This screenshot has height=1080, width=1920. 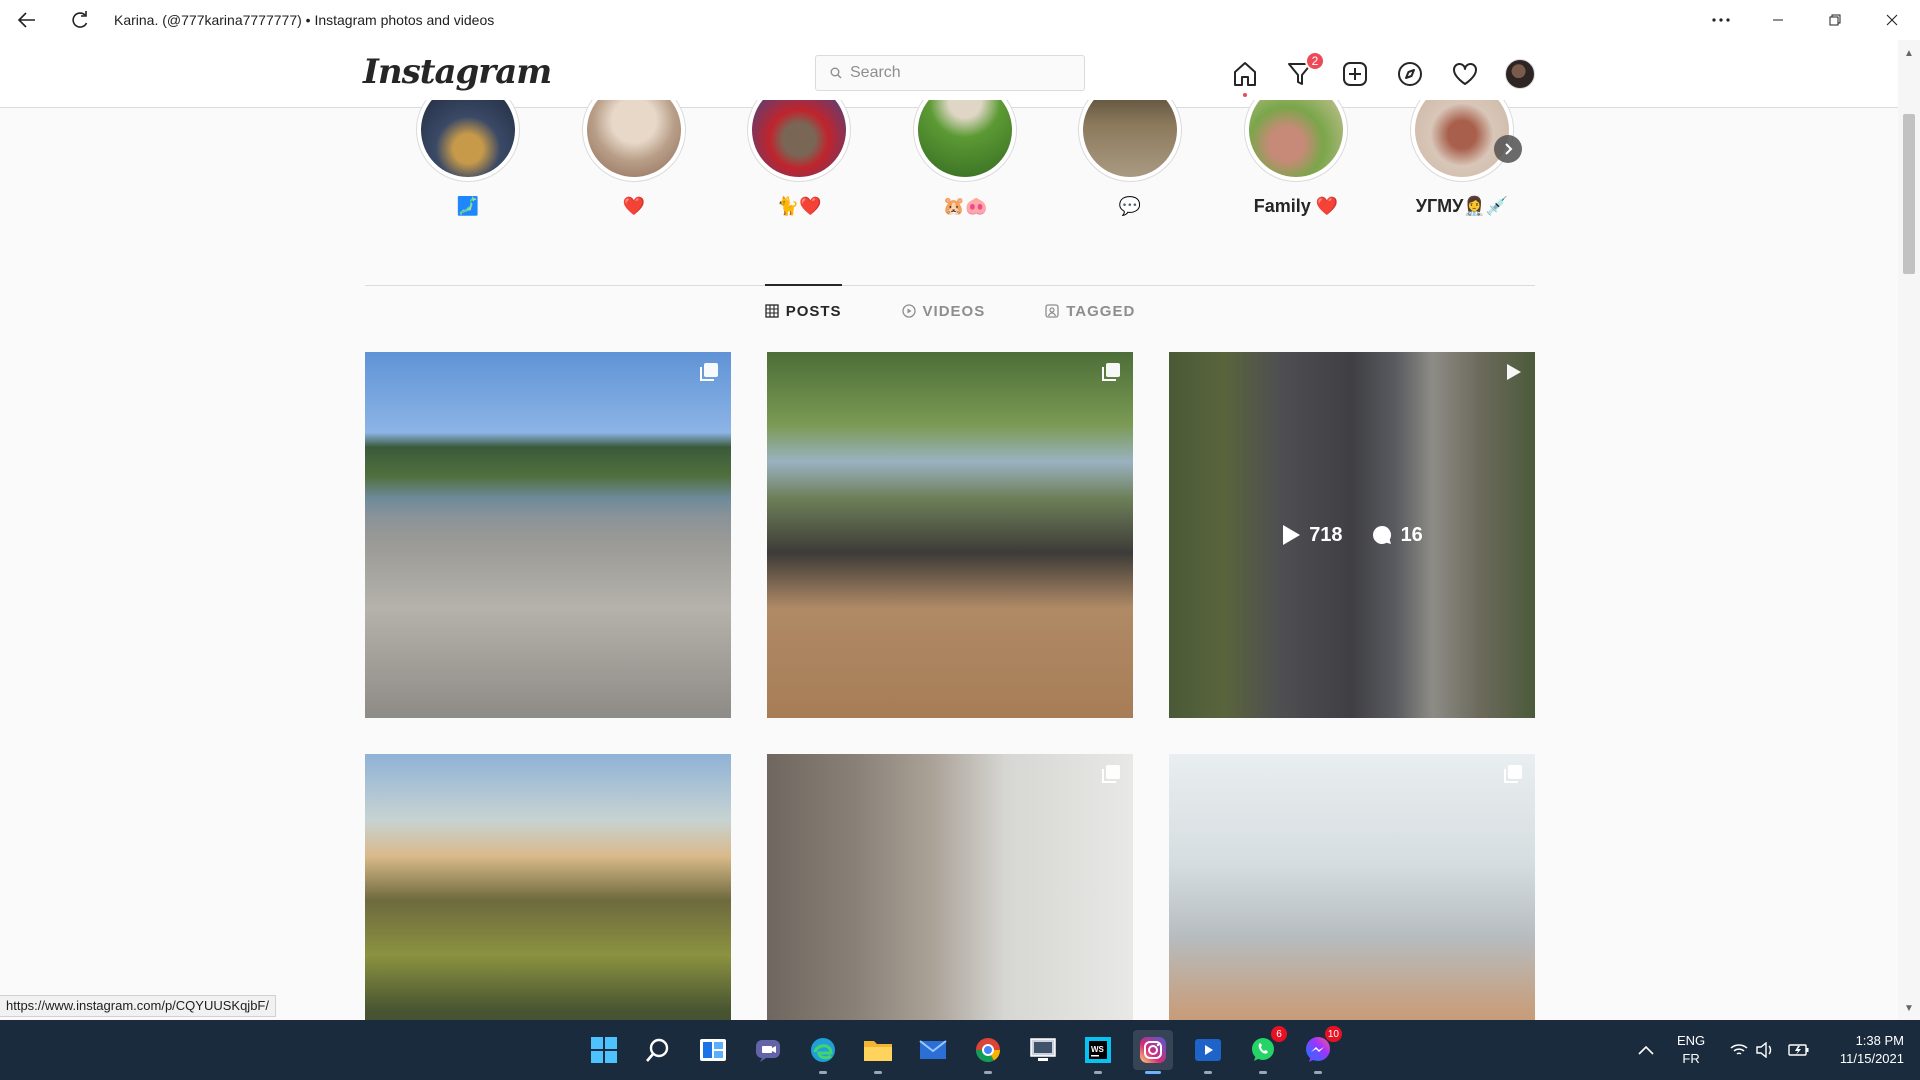 I want to click on comments-stat: 16, so click(x=1397, y=535).